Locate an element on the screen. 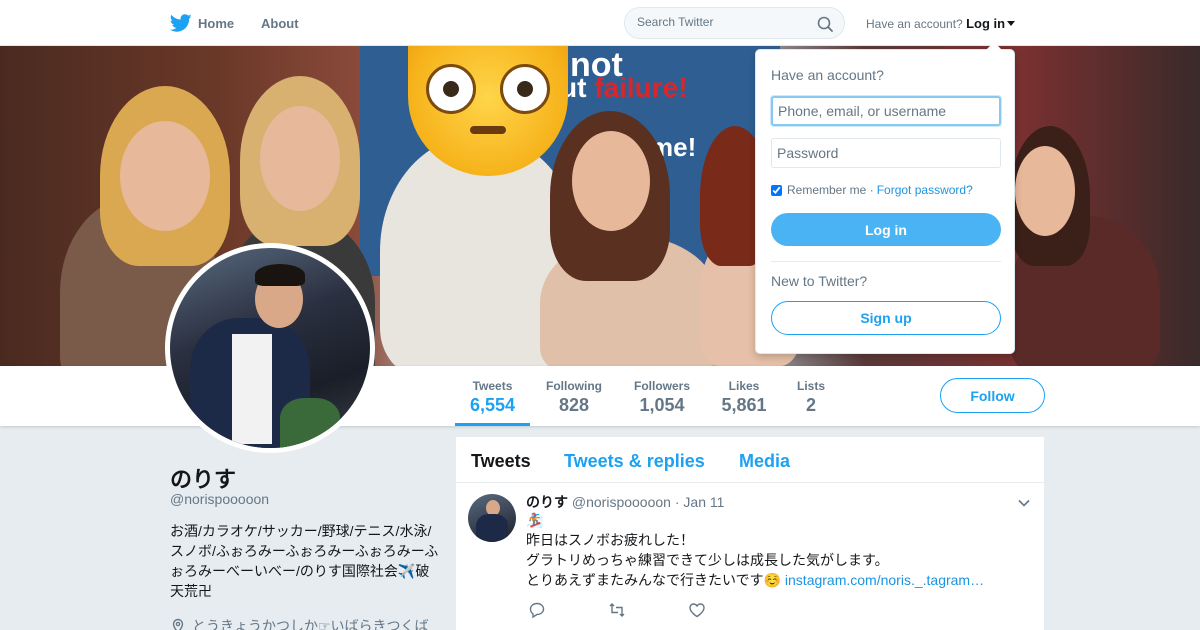 The height and width of the screenshot is (630, 1200). timeline-tabs: Tweets Tweets & replies Media is located at coordinates (750, 460).